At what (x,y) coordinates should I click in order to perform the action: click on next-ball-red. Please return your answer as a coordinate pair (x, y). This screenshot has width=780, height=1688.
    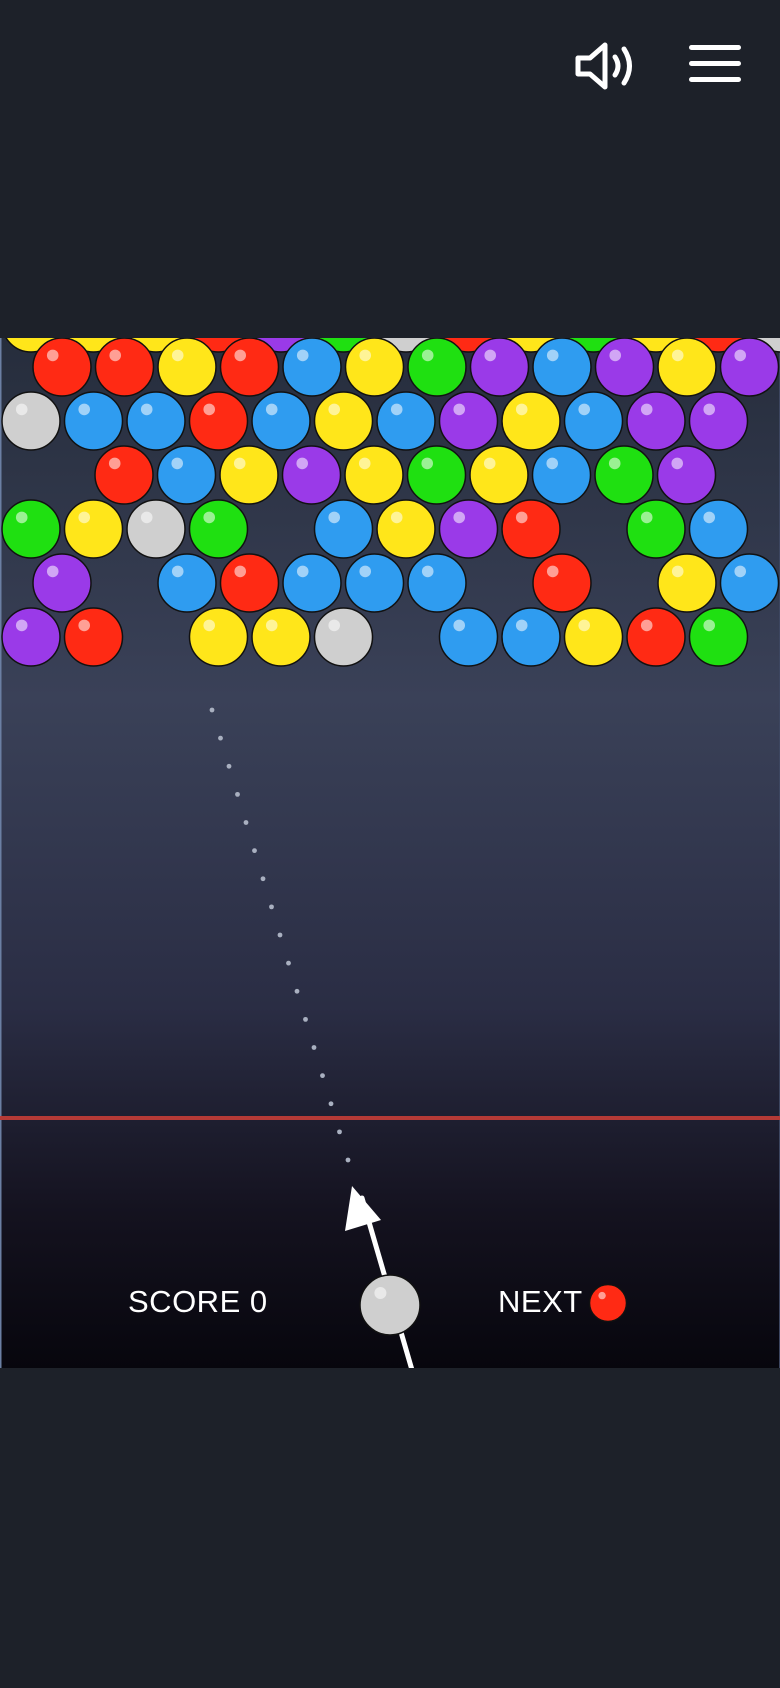
    Looking at the image, I should click on (608, 1303).